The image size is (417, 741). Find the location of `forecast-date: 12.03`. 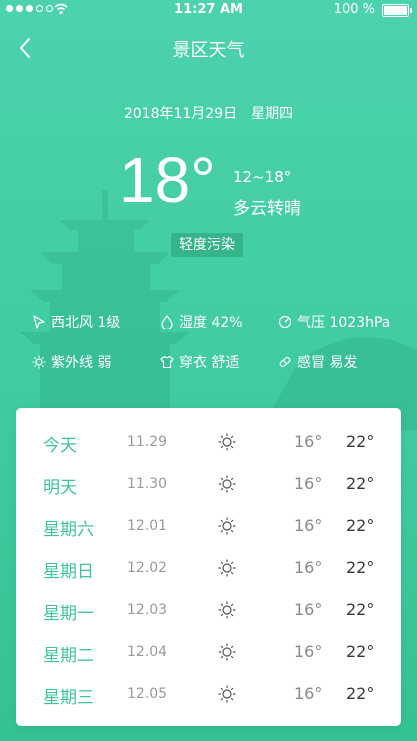

forecast-date: 12.03 is located at coordinates (147, 610).